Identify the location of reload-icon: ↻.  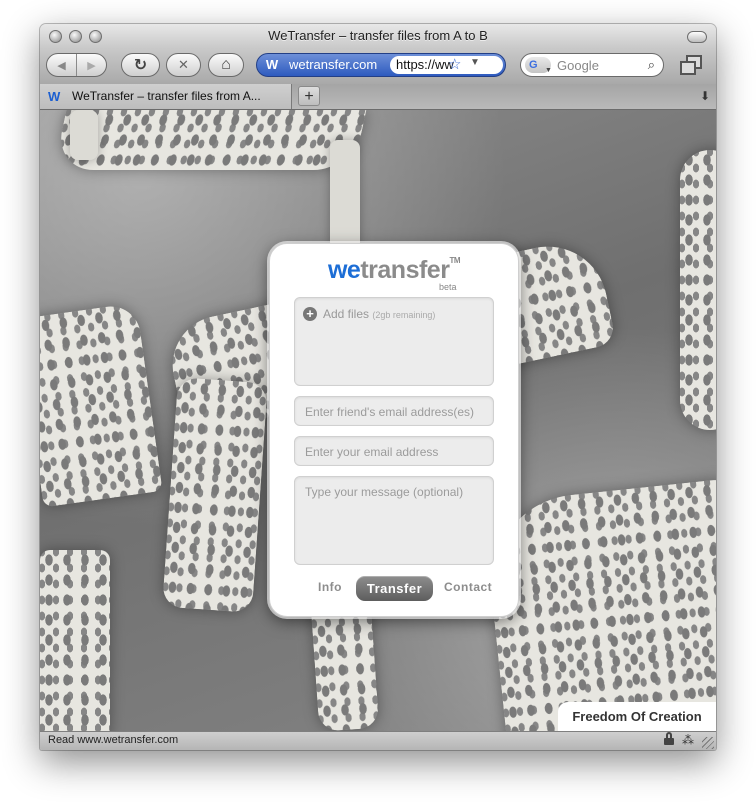
(140, 65).